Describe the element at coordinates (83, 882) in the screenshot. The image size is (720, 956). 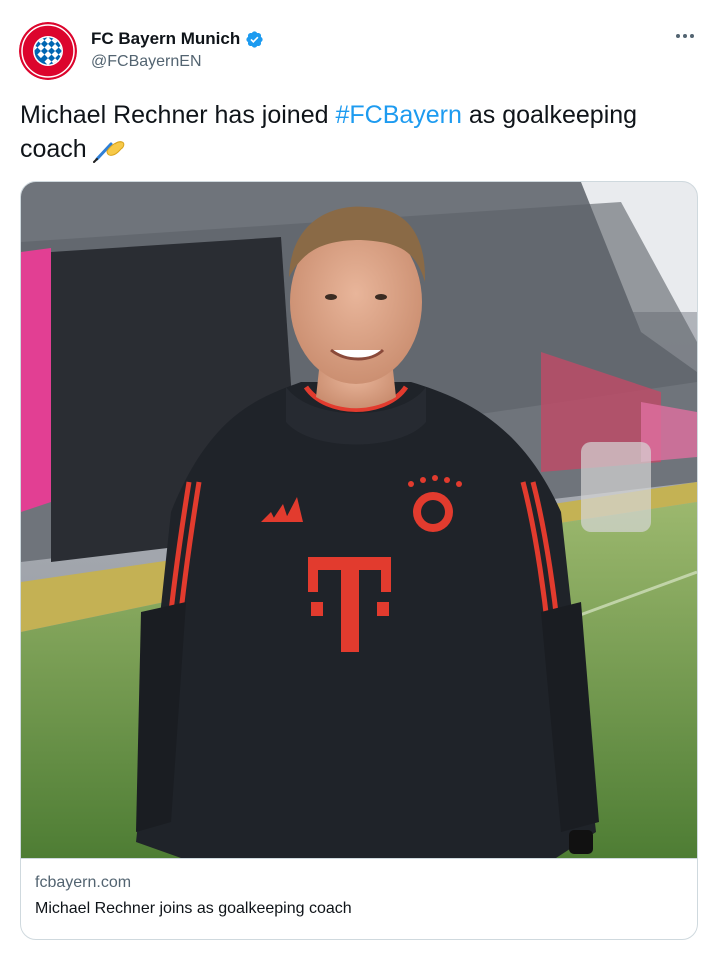
I see `card-domain: fcbayern.com` at that location.